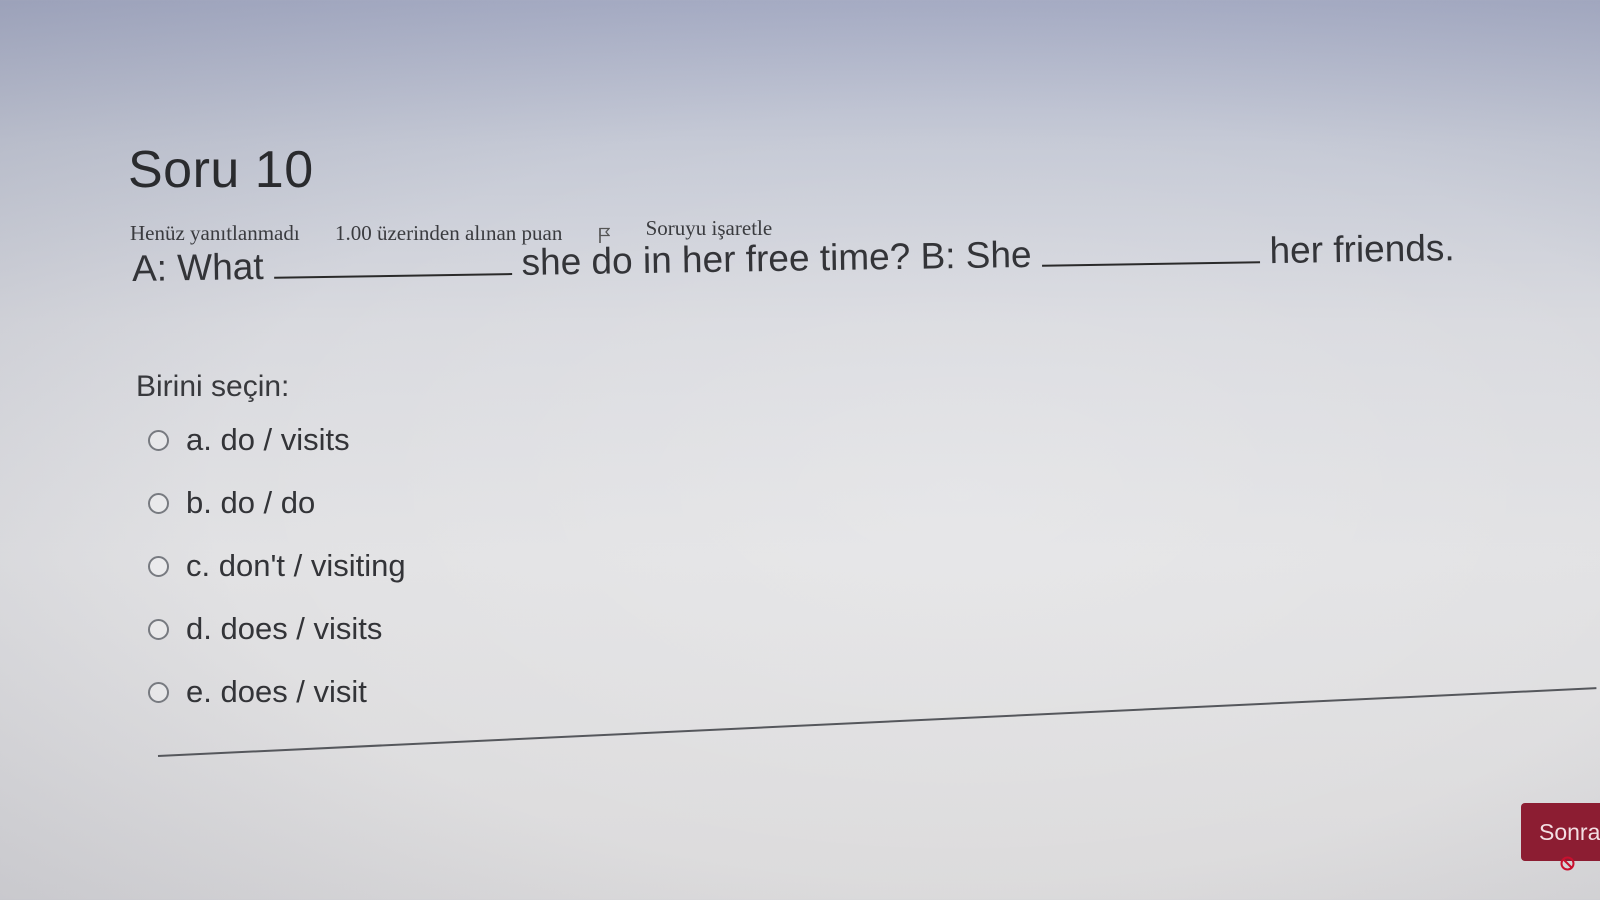 This screenshot has height=900, width=1600. I want to click on answer-option-c: c. don't / visiting, so click(277, 566).